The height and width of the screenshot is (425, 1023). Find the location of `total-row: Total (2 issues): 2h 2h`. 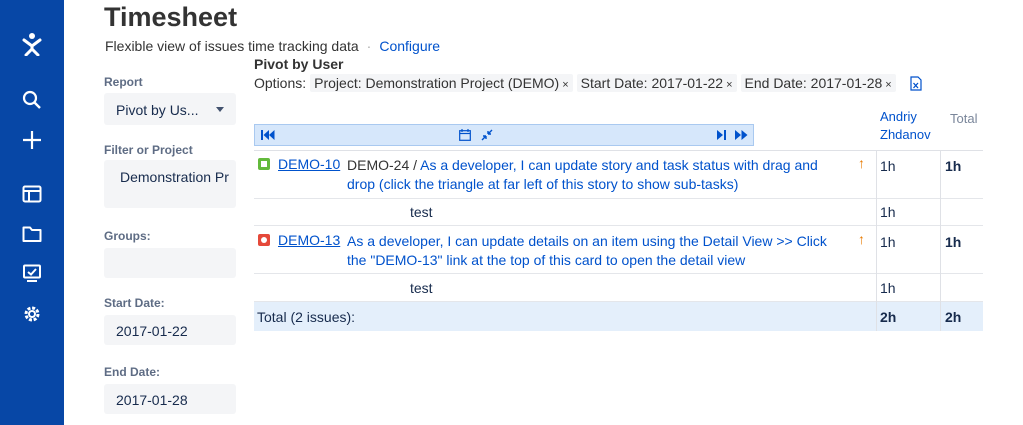

total-row: Total (2 issues): 2h 2h is located at coordinates (618, 316).